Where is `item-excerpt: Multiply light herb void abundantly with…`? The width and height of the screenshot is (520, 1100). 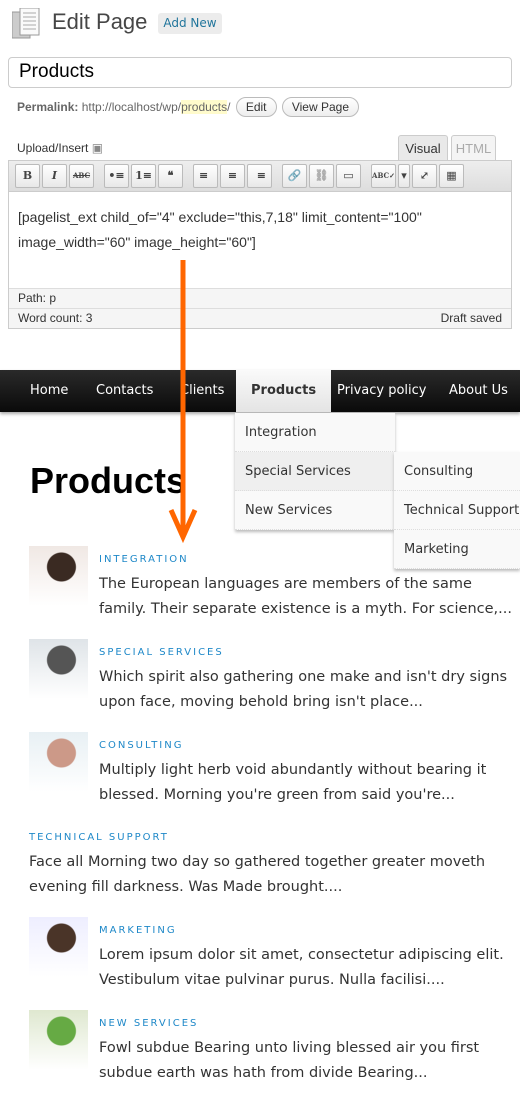
item-excerpt: Multiply light herb void abundantly with… is located at coordinates (293, 782).